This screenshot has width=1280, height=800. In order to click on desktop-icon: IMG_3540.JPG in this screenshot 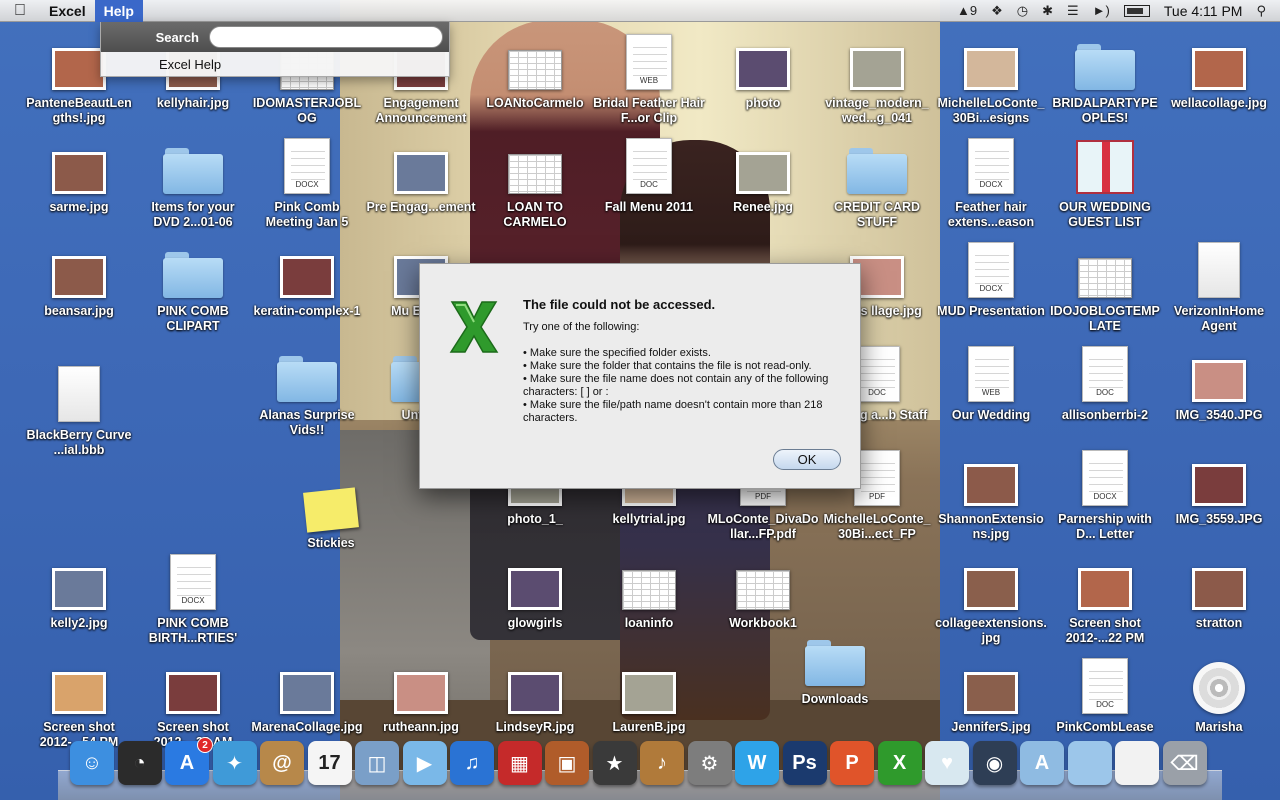, I will do `click(1219, 383)`.